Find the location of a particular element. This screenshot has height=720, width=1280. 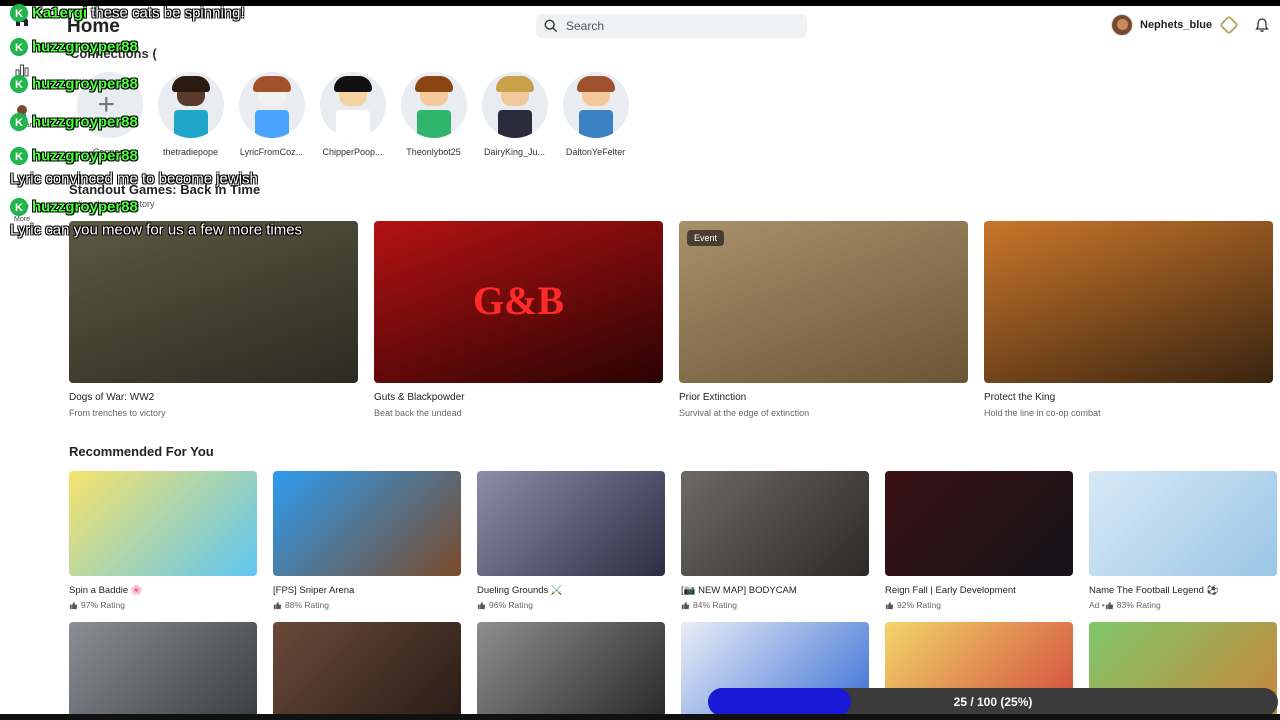

game-subtitle: From trenches to victory is located at coordinates (117, 413).